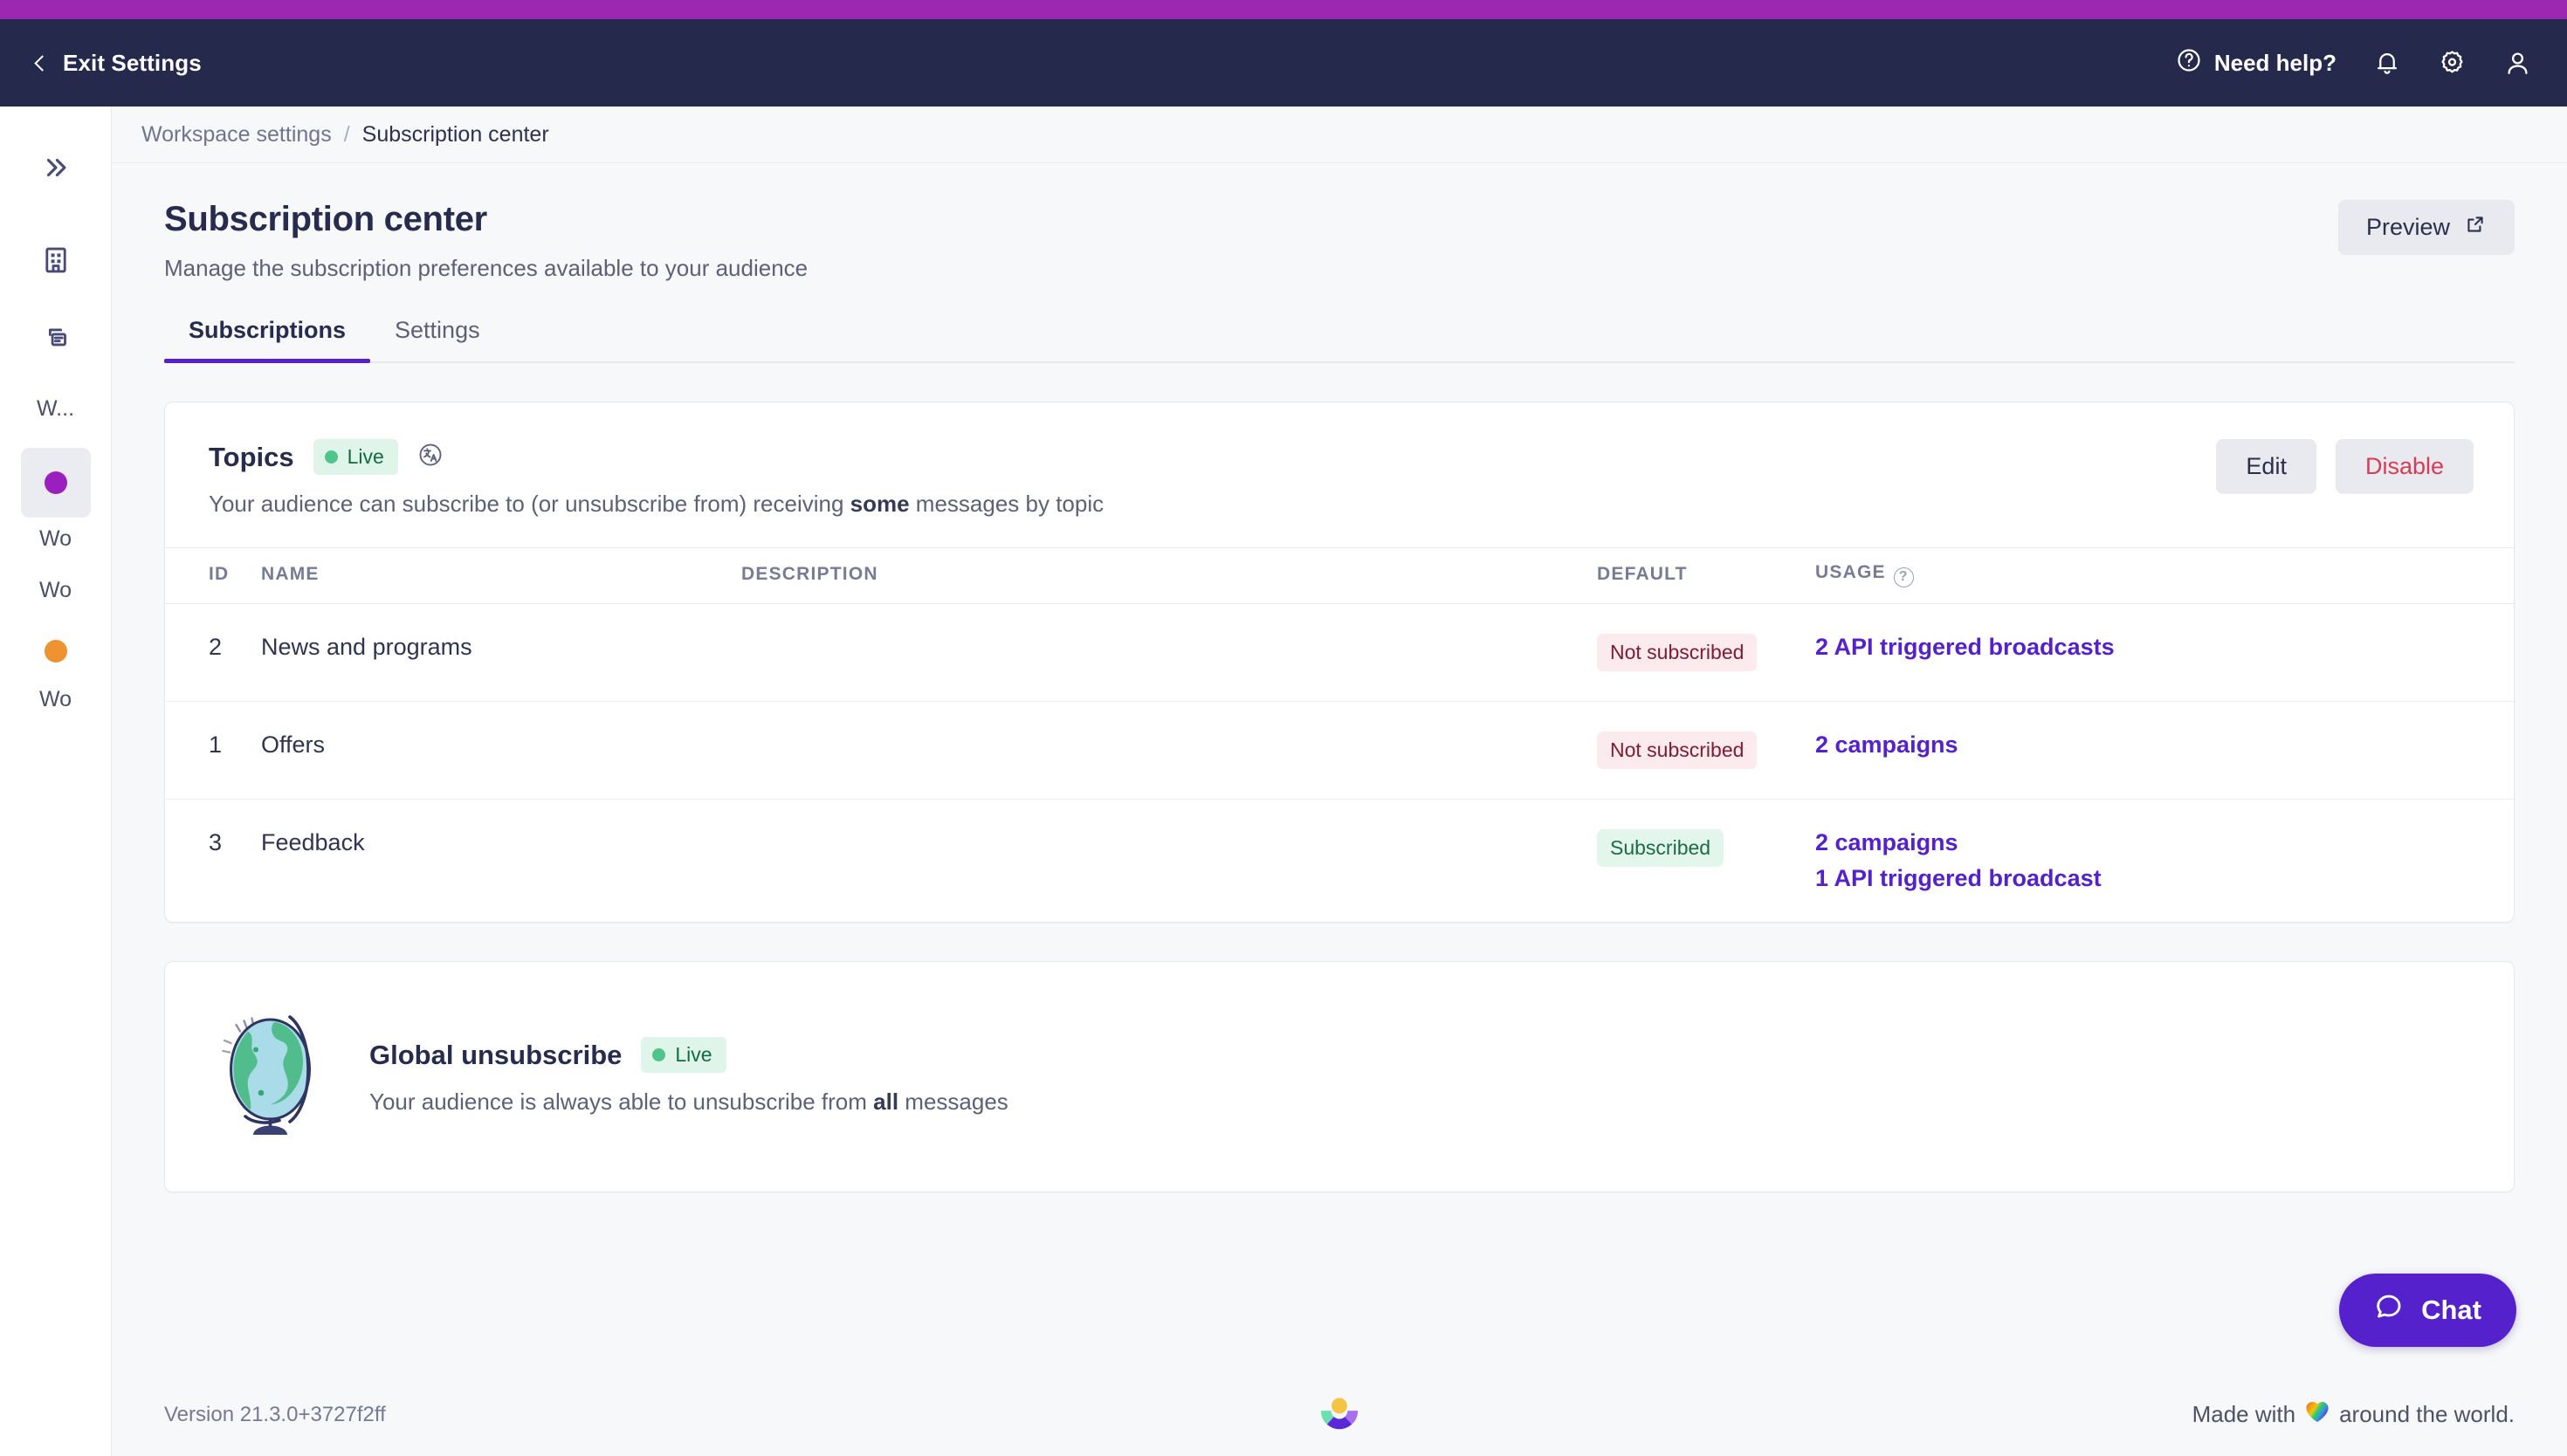 This screenshot has width=2567, height=1456. What do you see at coordinates (56, 168) in the screenshot?
I see `expand-sidebar-button` at bounding box center [56, 168].